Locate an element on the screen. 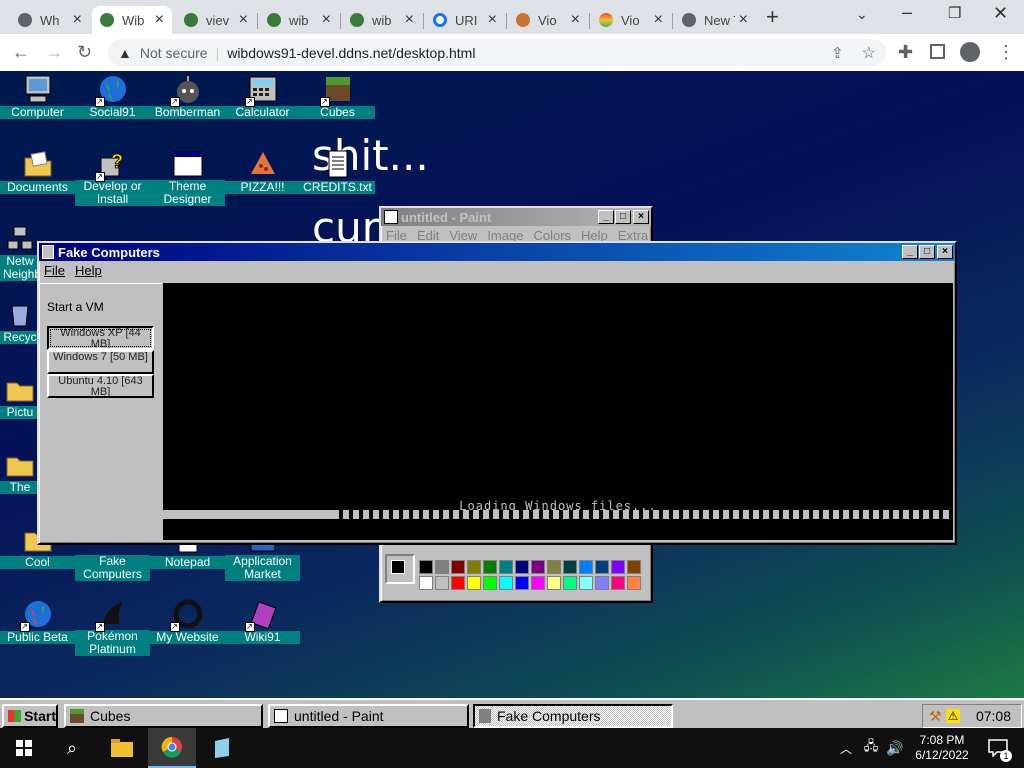 Image resolution: width=1024 pixels, height=768 pixels. tab-0: Wh × is located at coordinates (50, 20).